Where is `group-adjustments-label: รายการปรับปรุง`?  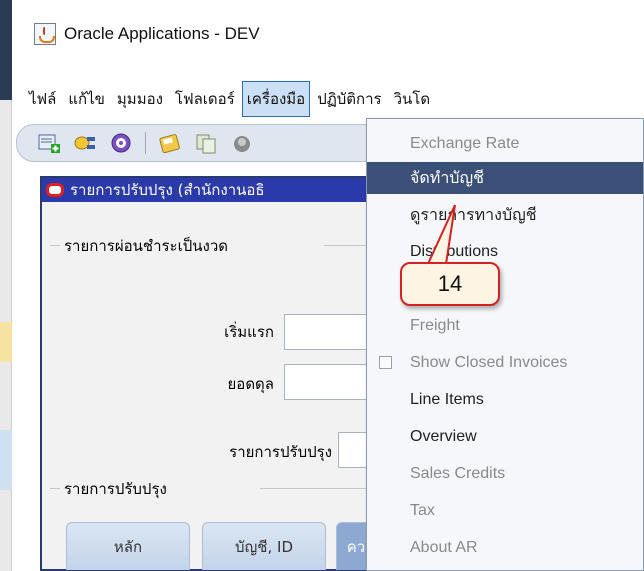 group-adjustments-label: รายการปรับปรุง is located at coordinates (115, 489).